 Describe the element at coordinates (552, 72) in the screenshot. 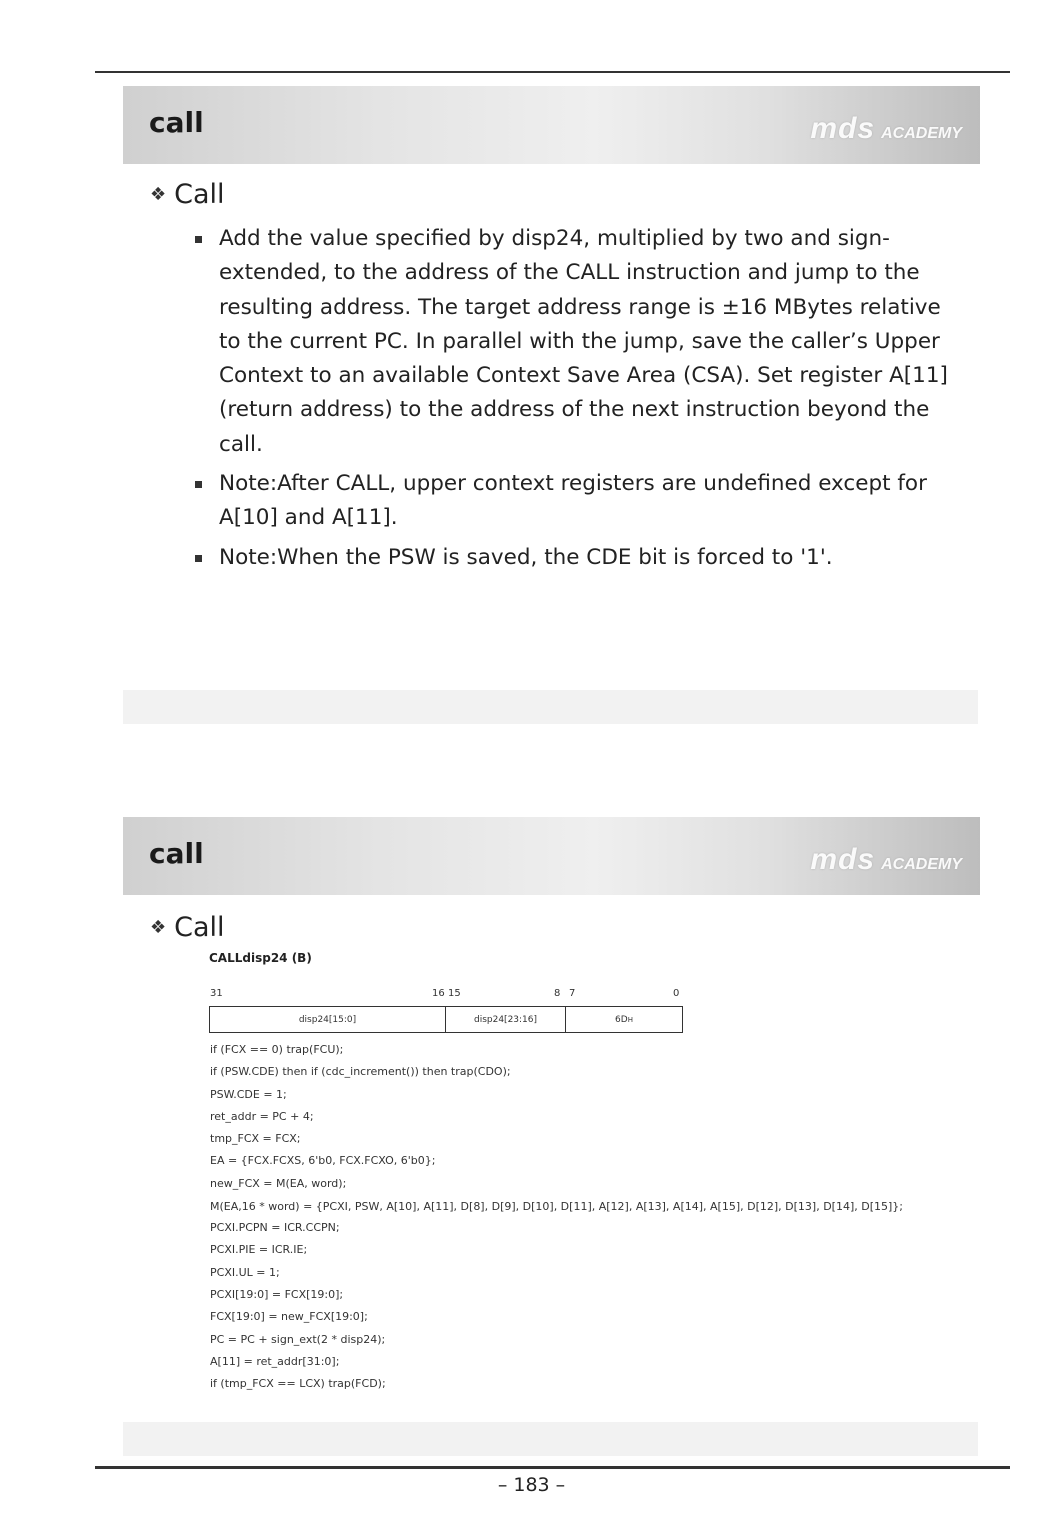

I see `top-rule` at that location.